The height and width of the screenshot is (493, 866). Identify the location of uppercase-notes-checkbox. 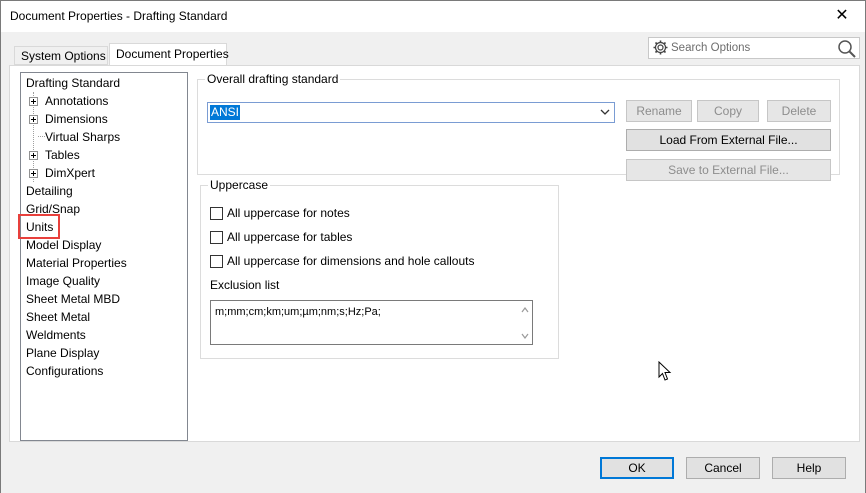
(216, 213).